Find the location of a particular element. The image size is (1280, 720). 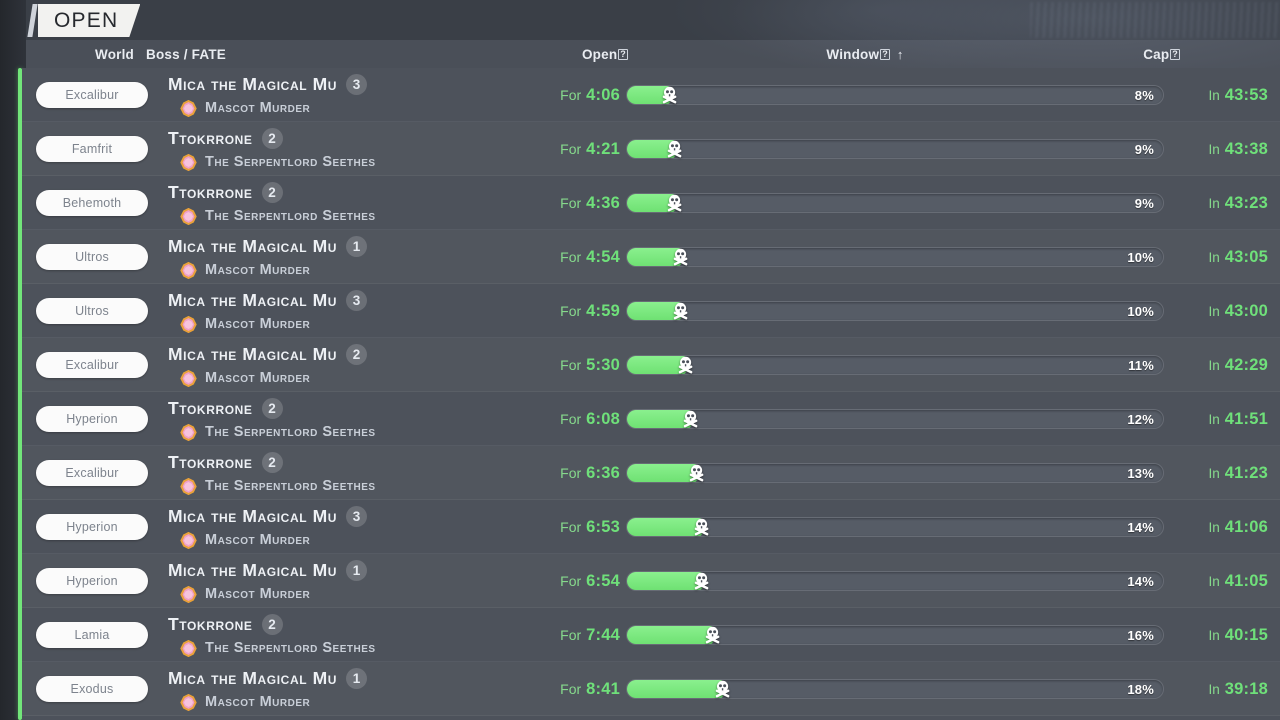

window-progress-bar: 8% is located at coordinates (895, 95).